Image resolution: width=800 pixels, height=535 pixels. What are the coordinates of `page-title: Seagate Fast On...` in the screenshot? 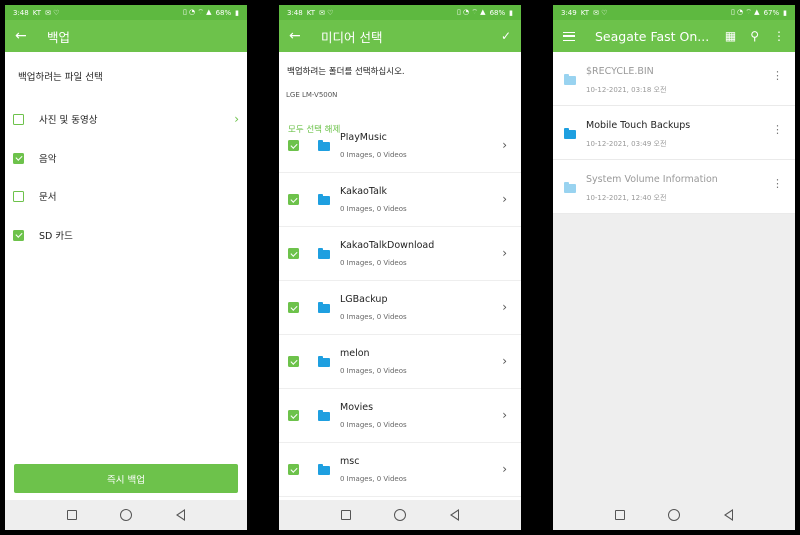 It's located at (652, 36).